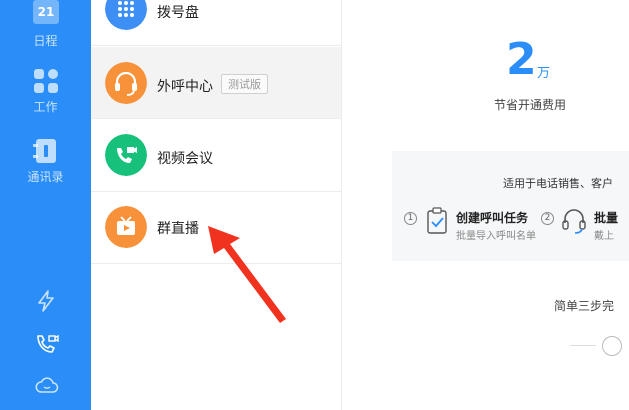 This screenshot has width=629, height=410. I want to click on savings-number: 2, so click(521, 59).